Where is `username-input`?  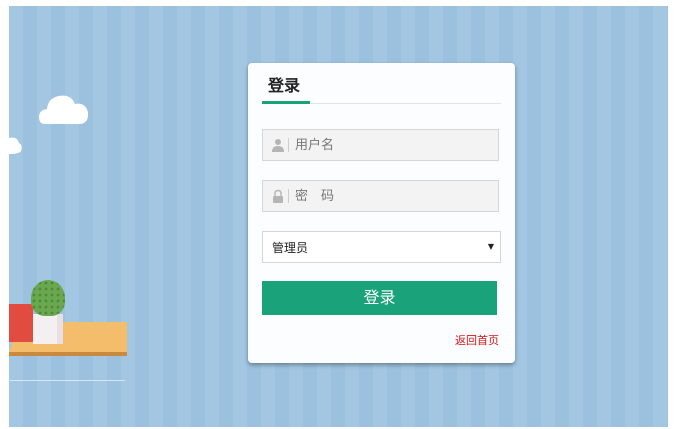 username-input is located at coordinates (392, 145).